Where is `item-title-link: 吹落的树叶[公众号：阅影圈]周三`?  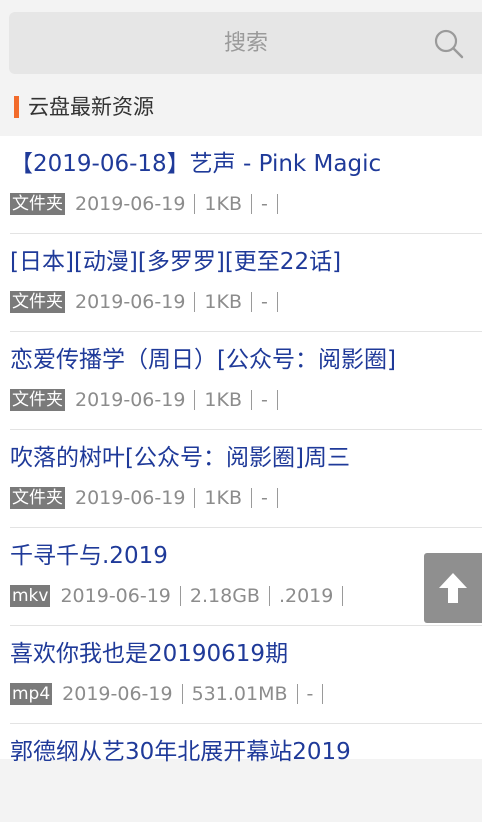 item-title-link: 吹落的树叶[公众号：阅影圈]周三 is located at coordinates (180, 458).